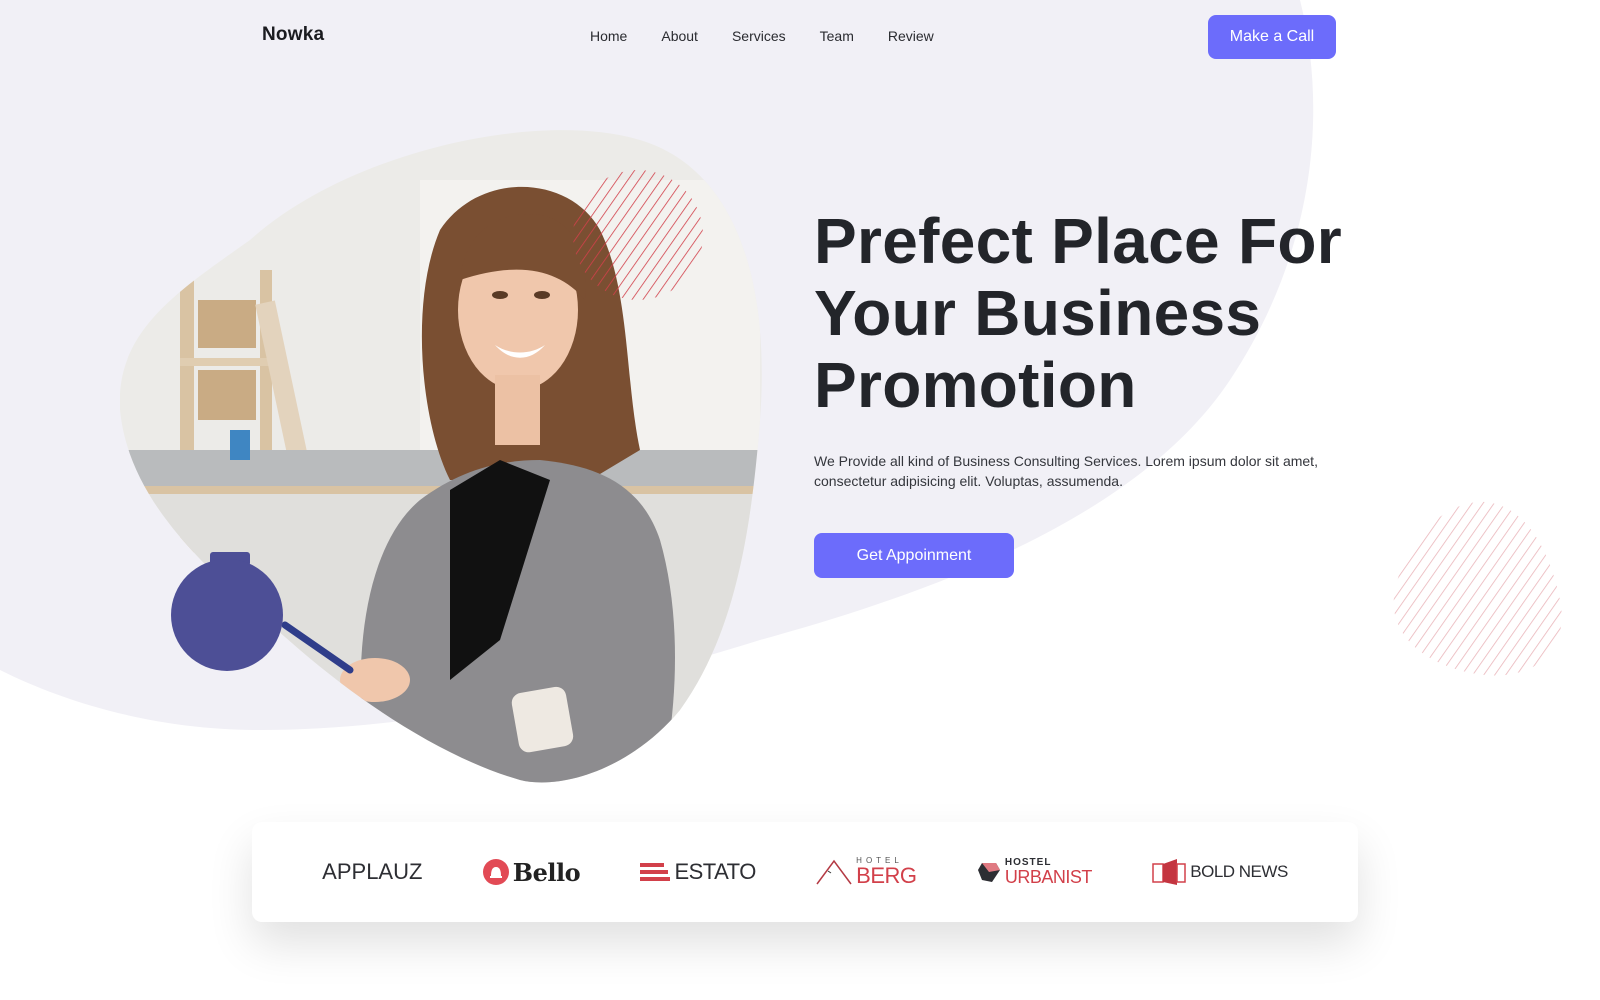 The height and width of the screenshot is (1000, 1600). I want to click on nav-services: Services, so click(759, 36).